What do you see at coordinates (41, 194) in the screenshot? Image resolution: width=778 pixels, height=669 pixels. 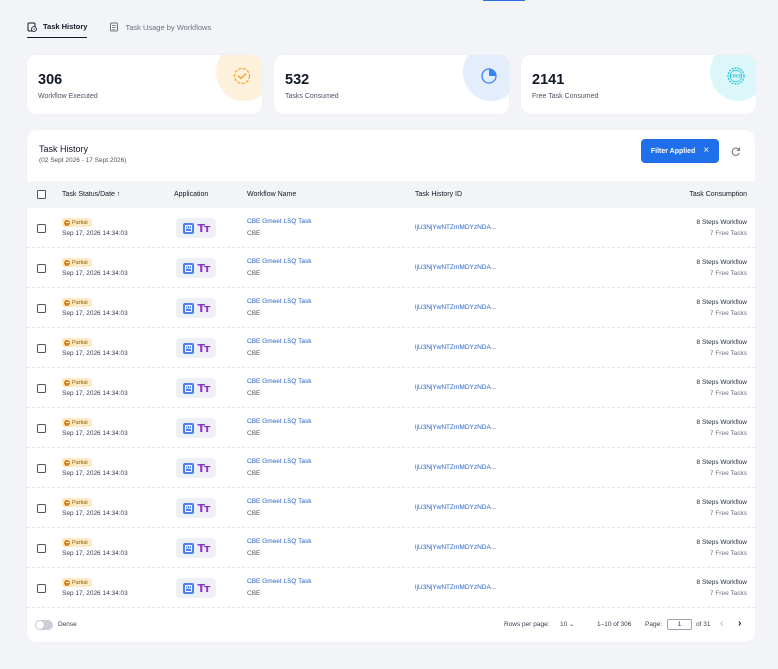 I see `select-all-checkbox` at bounding box center [41, 194].